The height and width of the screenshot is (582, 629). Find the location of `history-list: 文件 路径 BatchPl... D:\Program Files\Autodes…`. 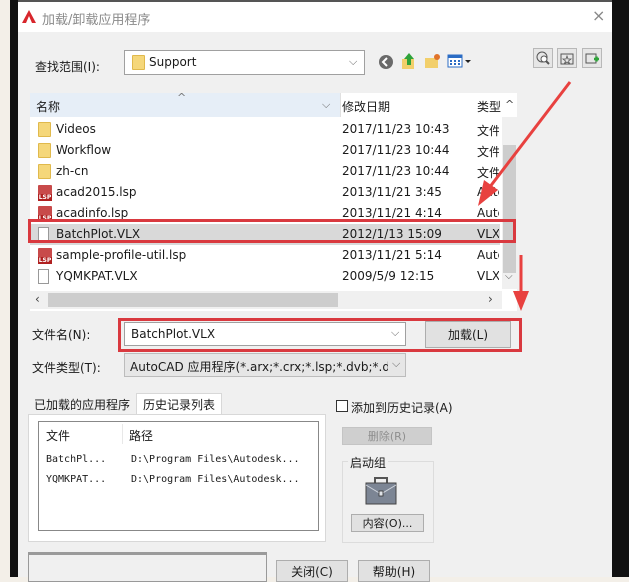

history-list: 文件 路径 BatchPl... D:\Program Files\Autodes… is located at coordinates (178, 476).